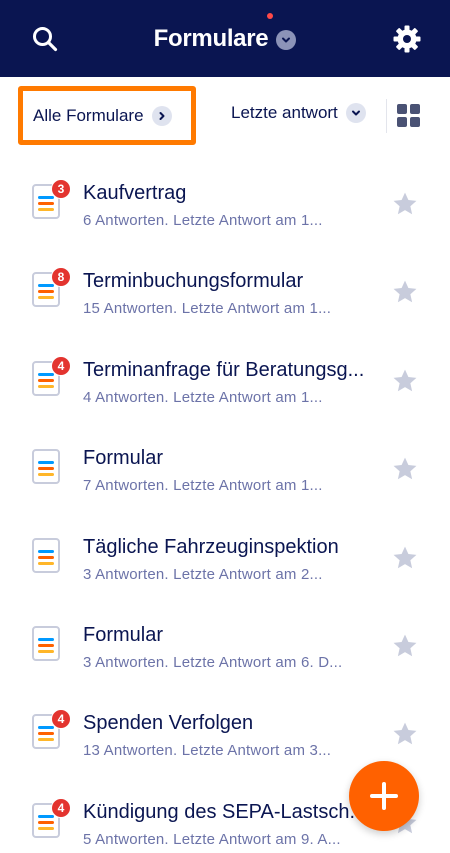  What do you see at coordinates (161, 115) in the screenshot?
I see `chevron-right-icon` at bounding box center [161, 115].